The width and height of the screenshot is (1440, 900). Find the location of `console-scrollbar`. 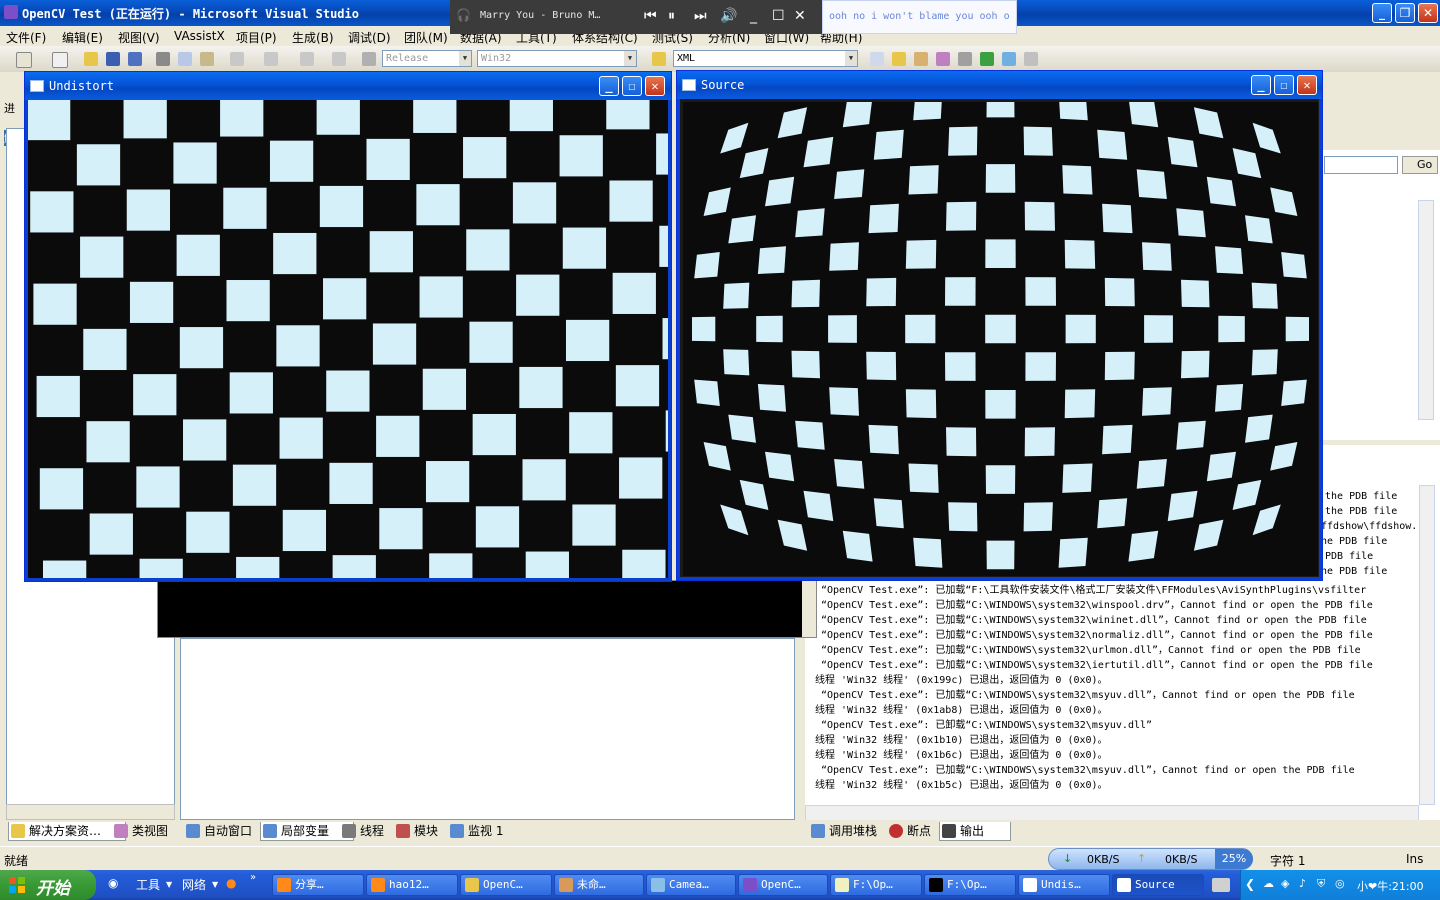

console-scrollbar is located at coordinates (809, 609).